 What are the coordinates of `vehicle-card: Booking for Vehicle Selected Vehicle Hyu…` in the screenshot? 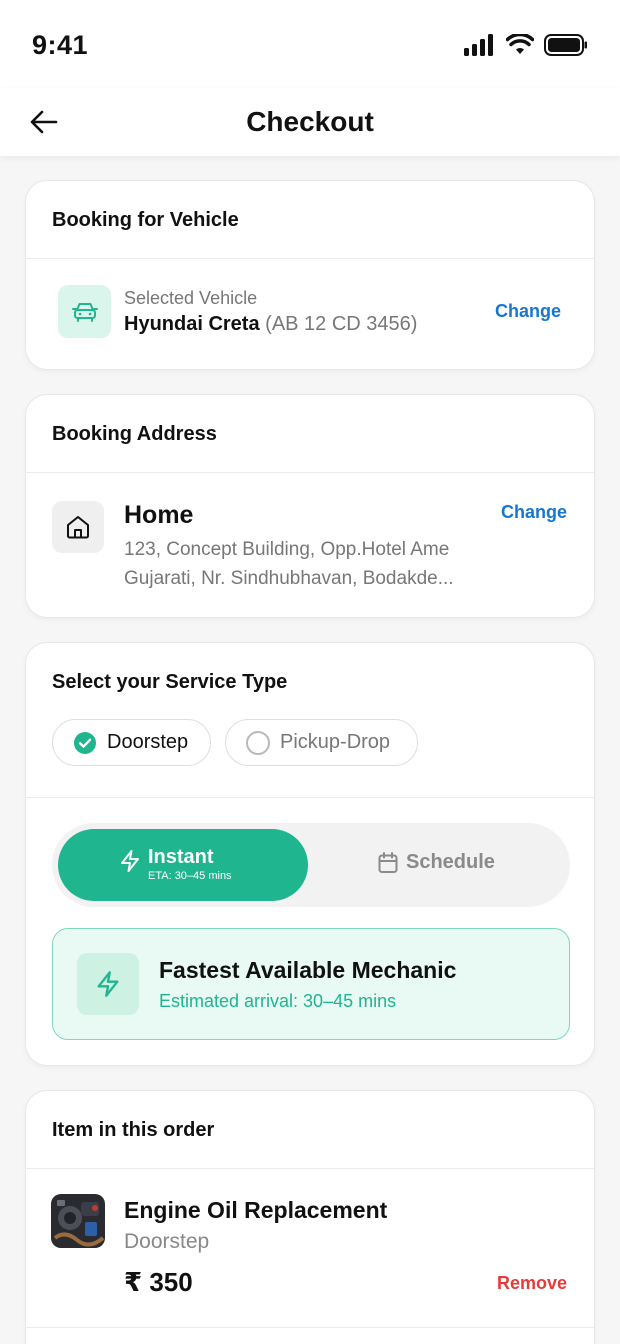 It's located at (310, 275).